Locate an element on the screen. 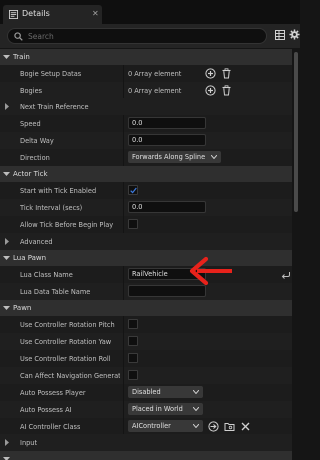  speed-field: 0.0 is located at coordinates (167, 123).